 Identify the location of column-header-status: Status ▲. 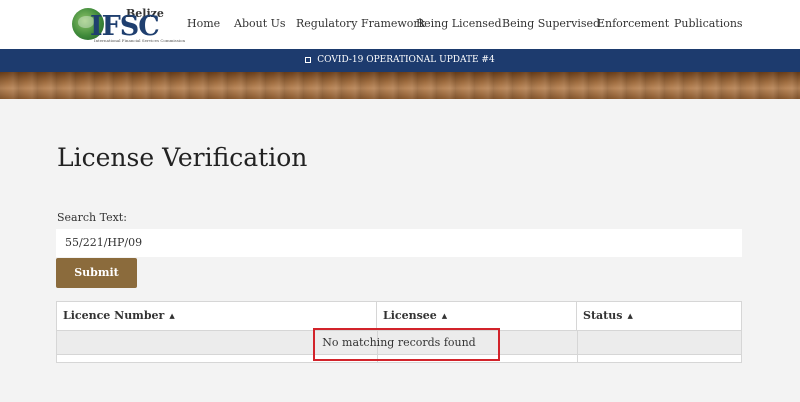
(659, 316).